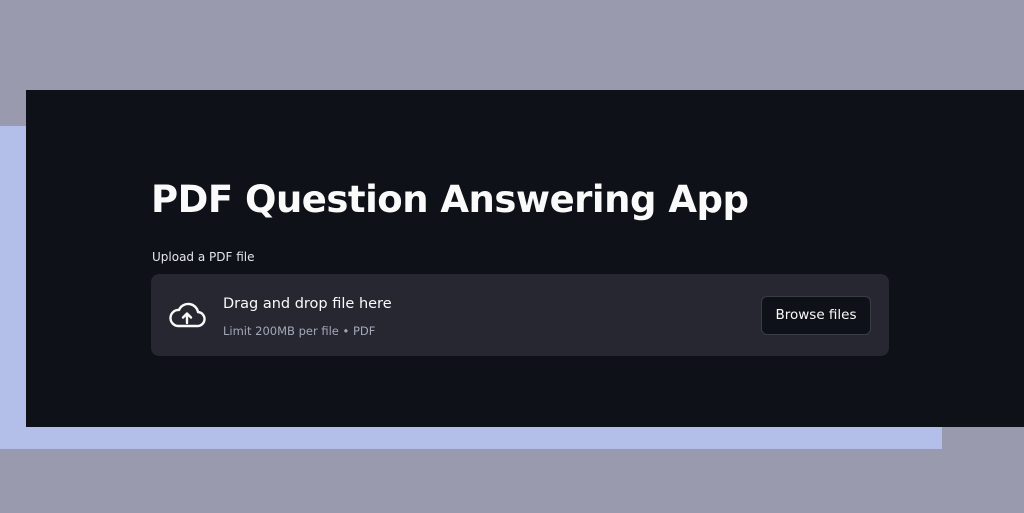 This screenshot has height=513, width=1024. I want to click on cloud-upload-icon, so click(187, 315).